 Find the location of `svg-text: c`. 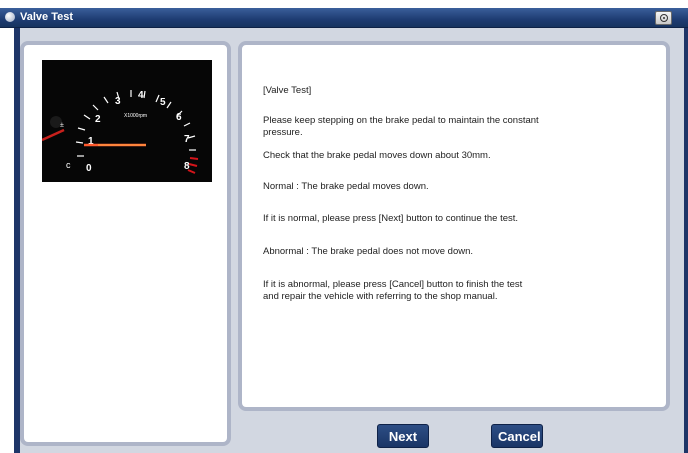

svg-text: c is located at coordinates (68, 165).